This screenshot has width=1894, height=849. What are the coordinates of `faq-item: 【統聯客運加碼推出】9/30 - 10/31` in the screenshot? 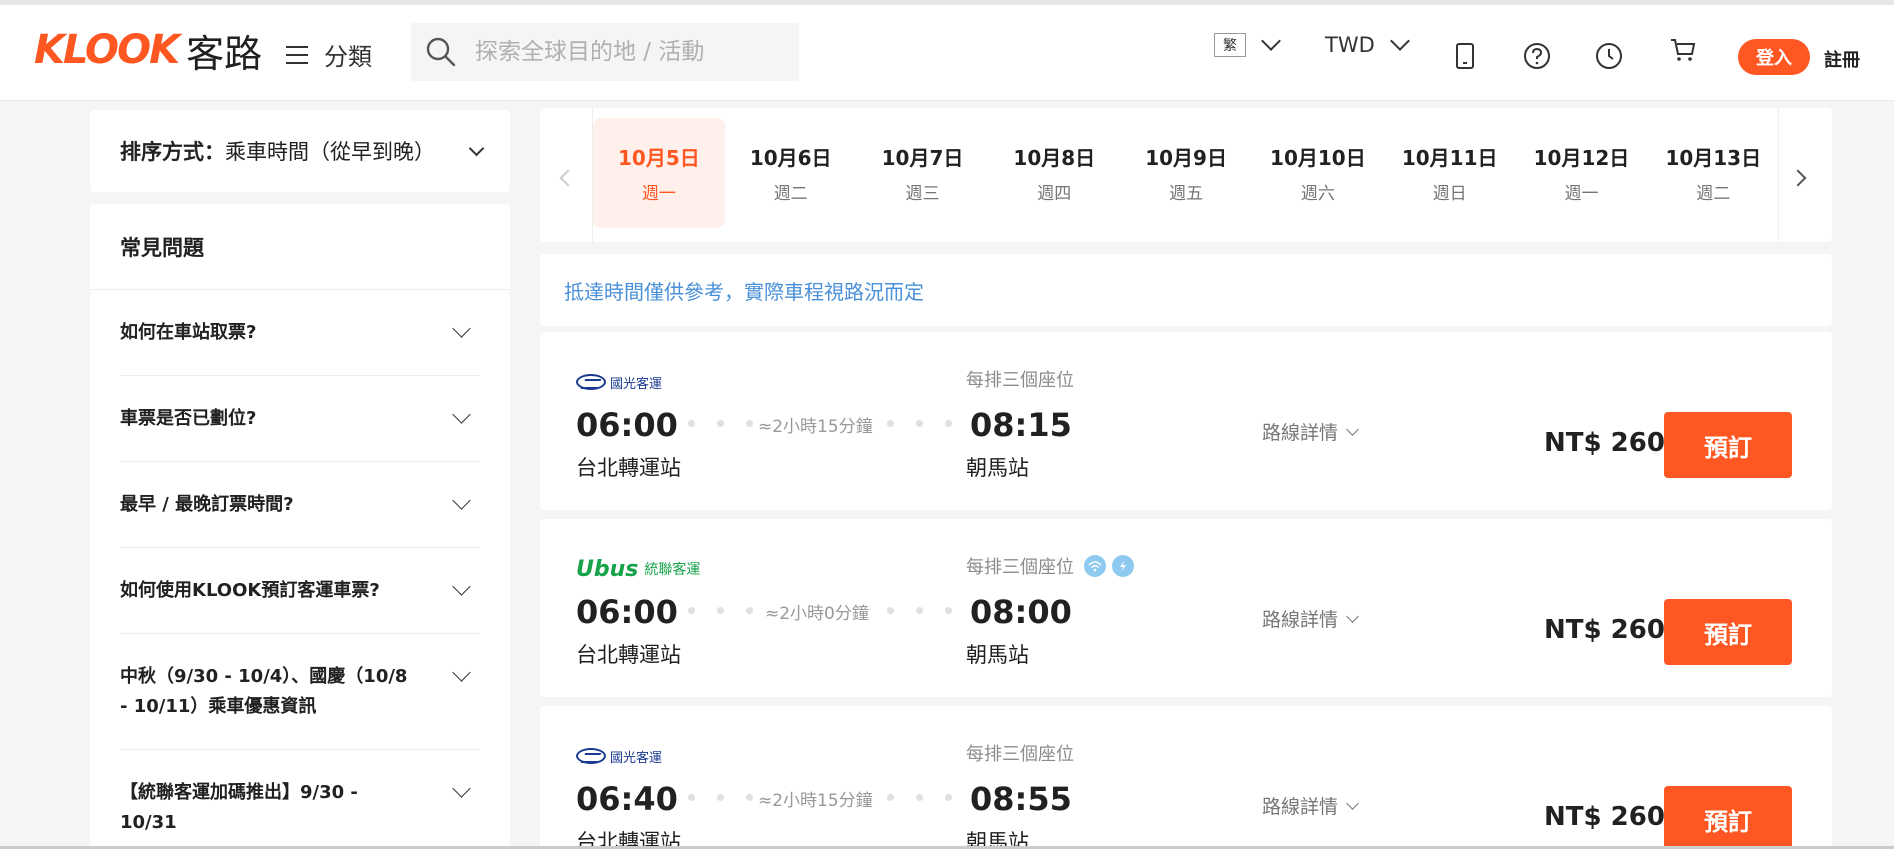 It's located at (300, 799).